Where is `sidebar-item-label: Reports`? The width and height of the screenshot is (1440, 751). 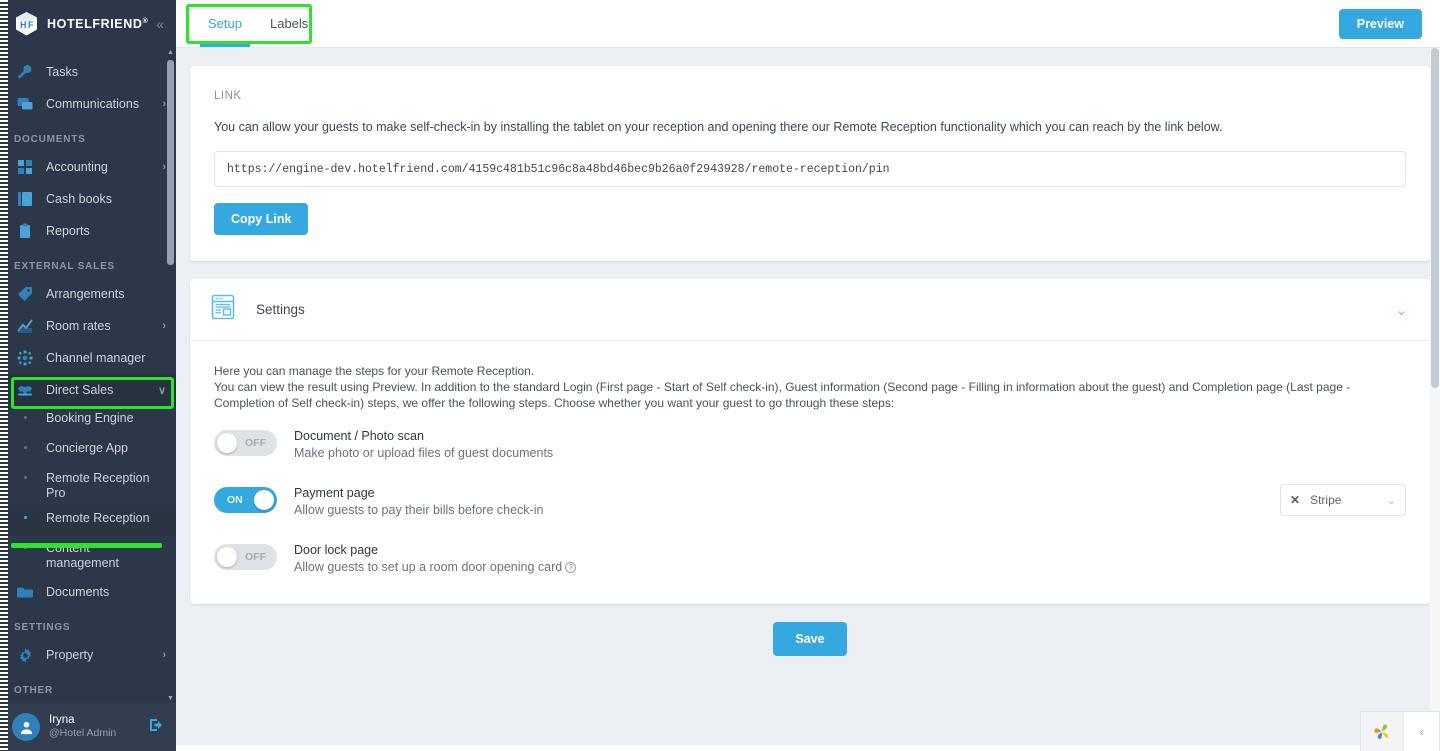
sidebar-item-label: Reports is located at coordinates (68, 231).